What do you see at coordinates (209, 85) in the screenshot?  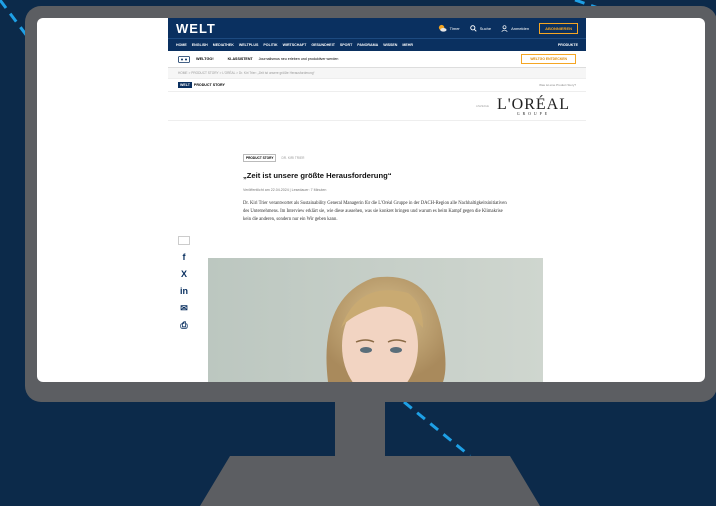 I see `product-story-label: PRODUCT STORY` at bounding box center [209, 85].